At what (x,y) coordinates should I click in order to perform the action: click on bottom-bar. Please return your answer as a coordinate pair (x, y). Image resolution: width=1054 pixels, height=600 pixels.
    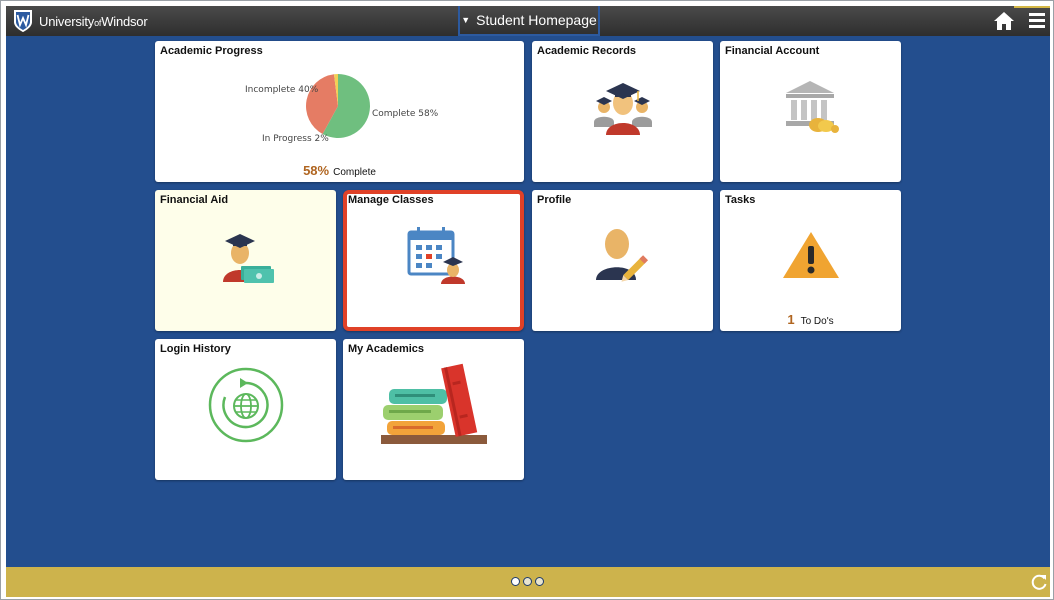
    Looking at the image, I should click on (528, 582).